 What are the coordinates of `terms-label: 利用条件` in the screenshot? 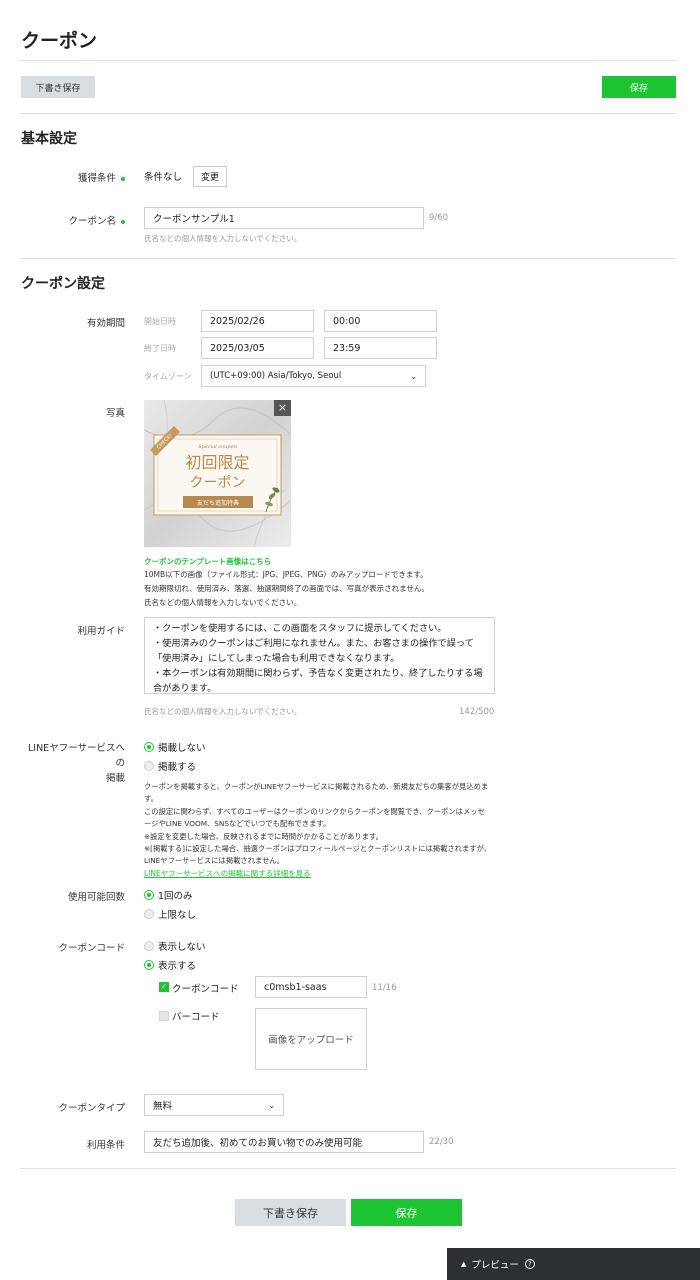 It's located at (105, 1145).